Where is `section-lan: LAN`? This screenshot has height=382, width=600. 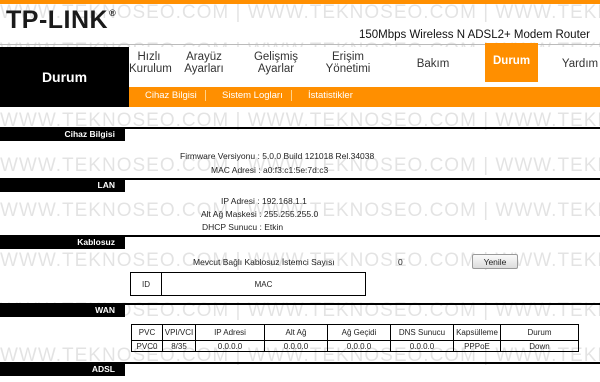 section-lan: LAN is located at coordinates (62, 185).